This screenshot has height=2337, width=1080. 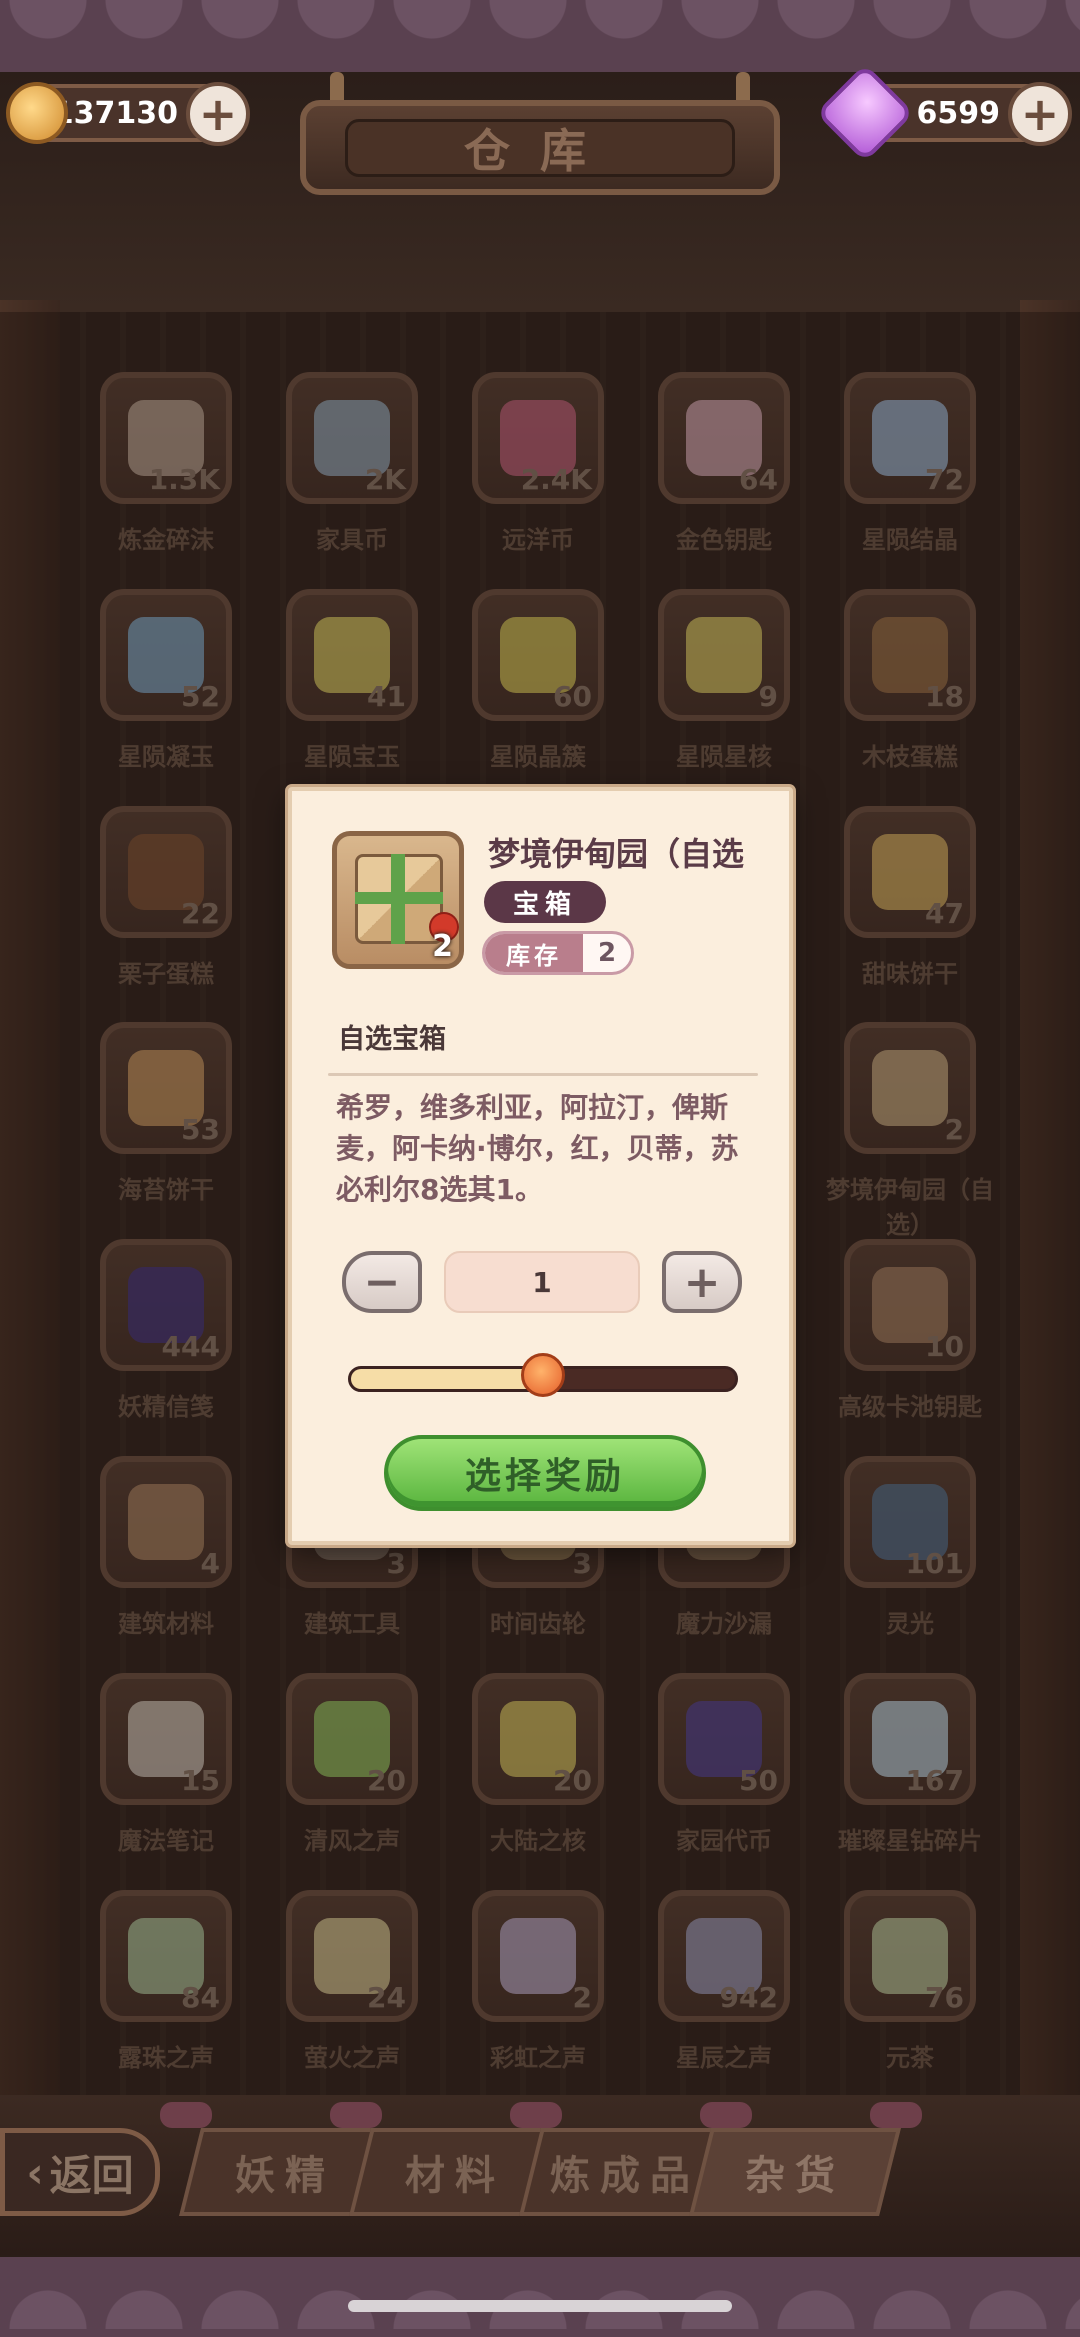 What do you see at coordinates (455, 2176) in the screenshot?
I see `tab-label: 材料` at bounding box center [455, 2176].